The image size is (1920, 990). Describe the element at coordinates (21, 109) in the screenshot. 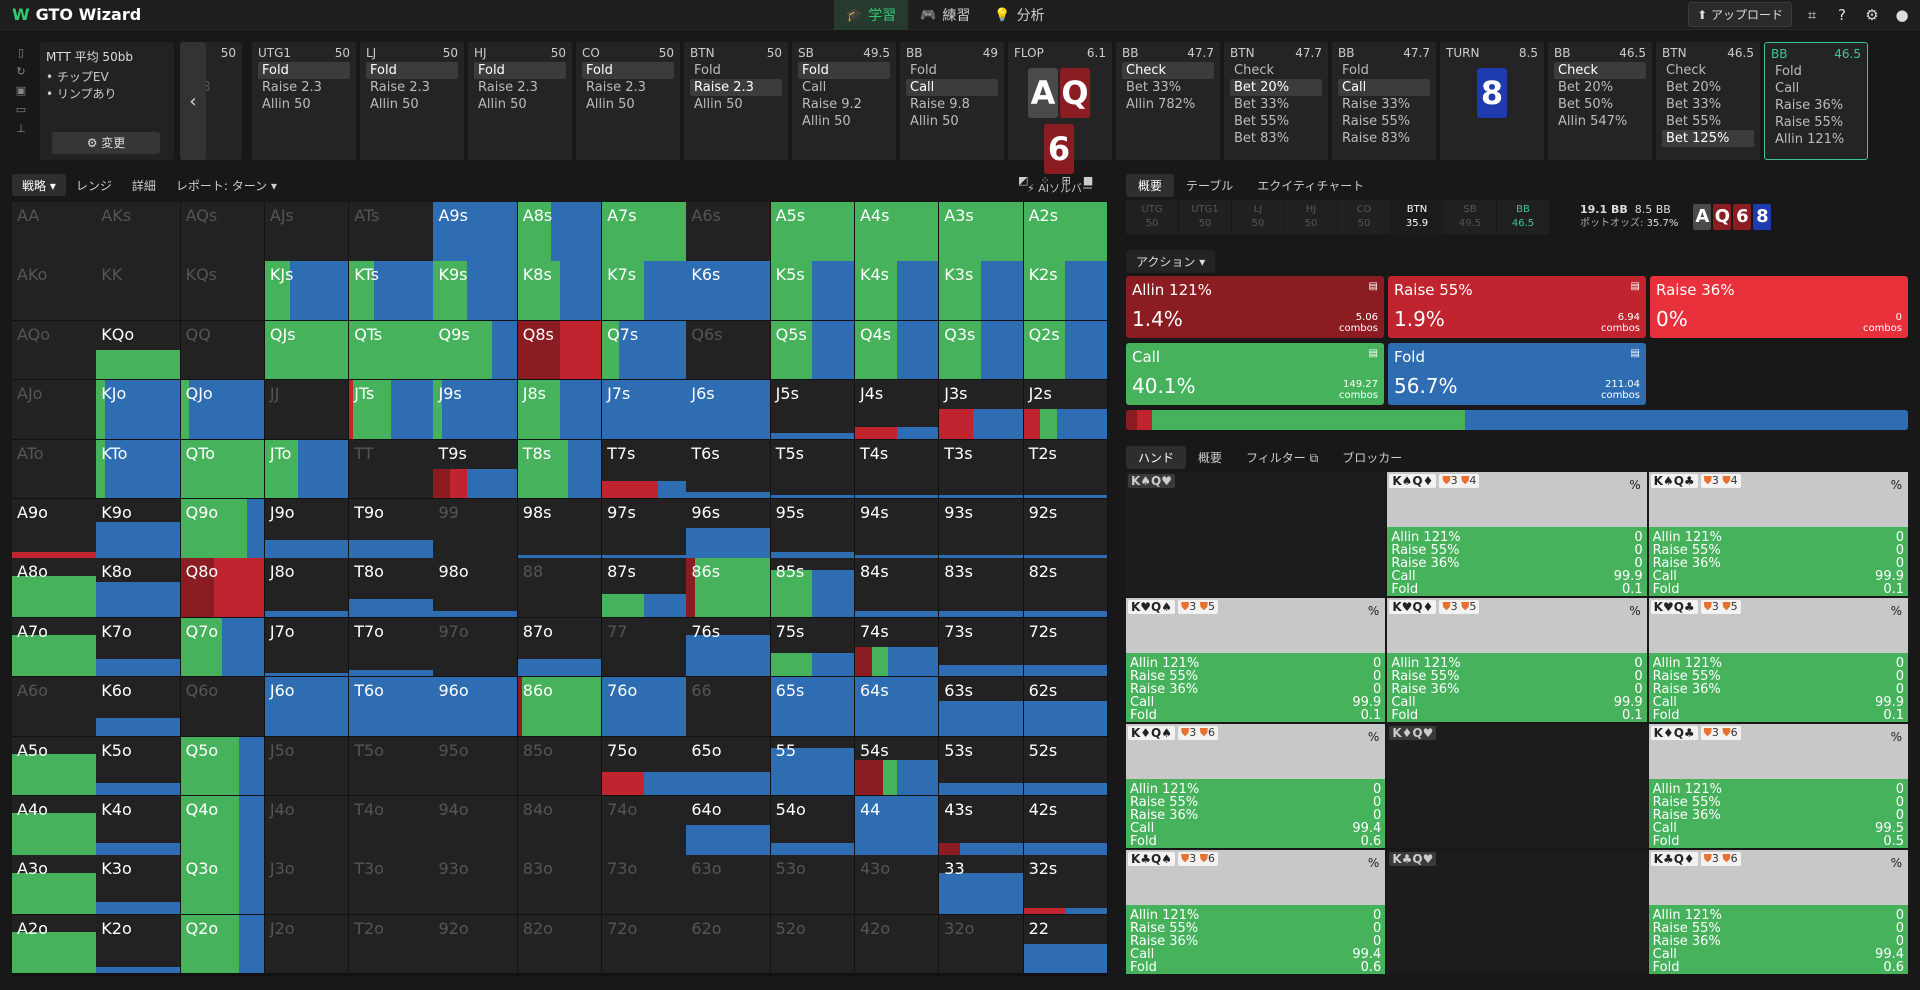

I see `controller-icon: ▭` at that location.